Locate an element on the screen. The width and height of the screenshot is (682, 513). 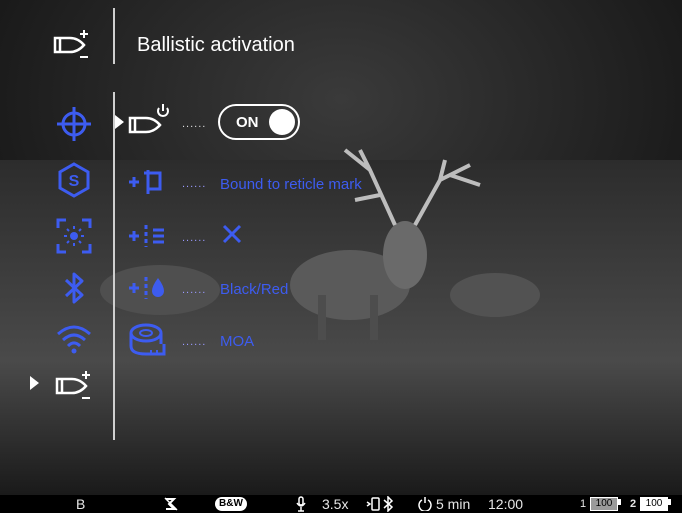
header-divider is located at coordinates (114, 36).